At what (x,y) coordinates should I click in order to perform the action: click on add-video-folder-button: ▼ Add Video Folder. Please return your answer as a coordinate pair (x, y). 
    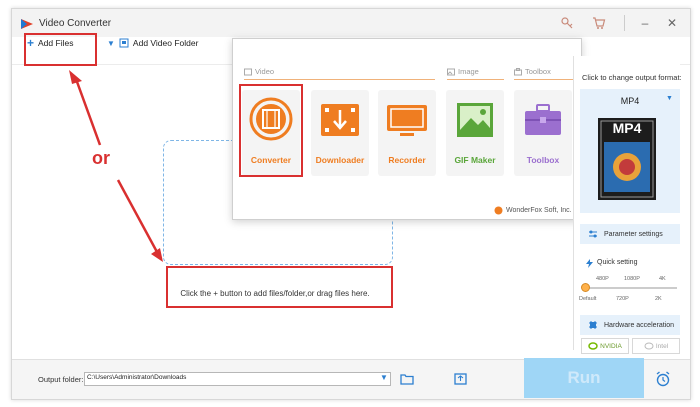
    Looking at the image, I should click on (152, 43).